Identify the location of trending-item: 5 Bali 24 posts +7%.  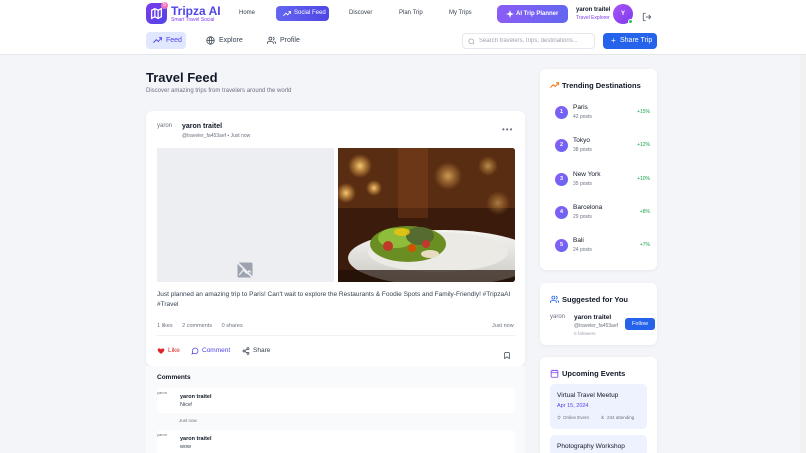
(602, 246).